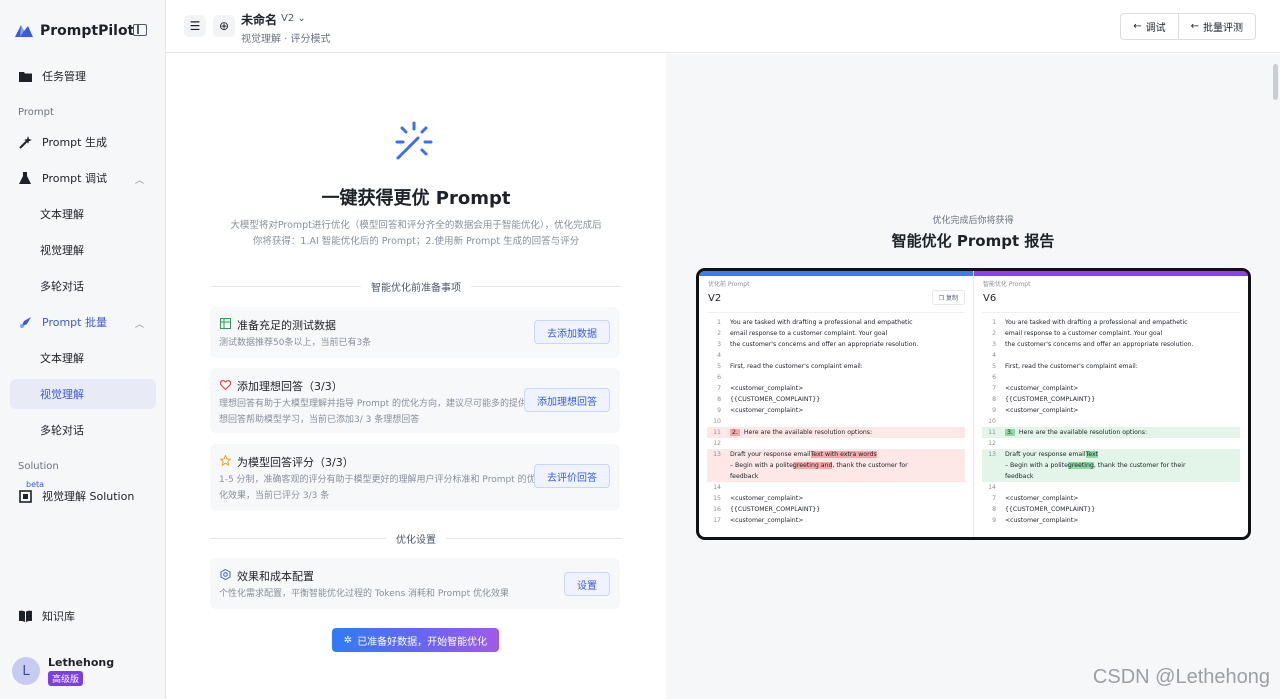  Describe the element at coordinates (83, 250) in the screenshot. I see `sidebar-item-debug-vision: 视觉理解` at that location.